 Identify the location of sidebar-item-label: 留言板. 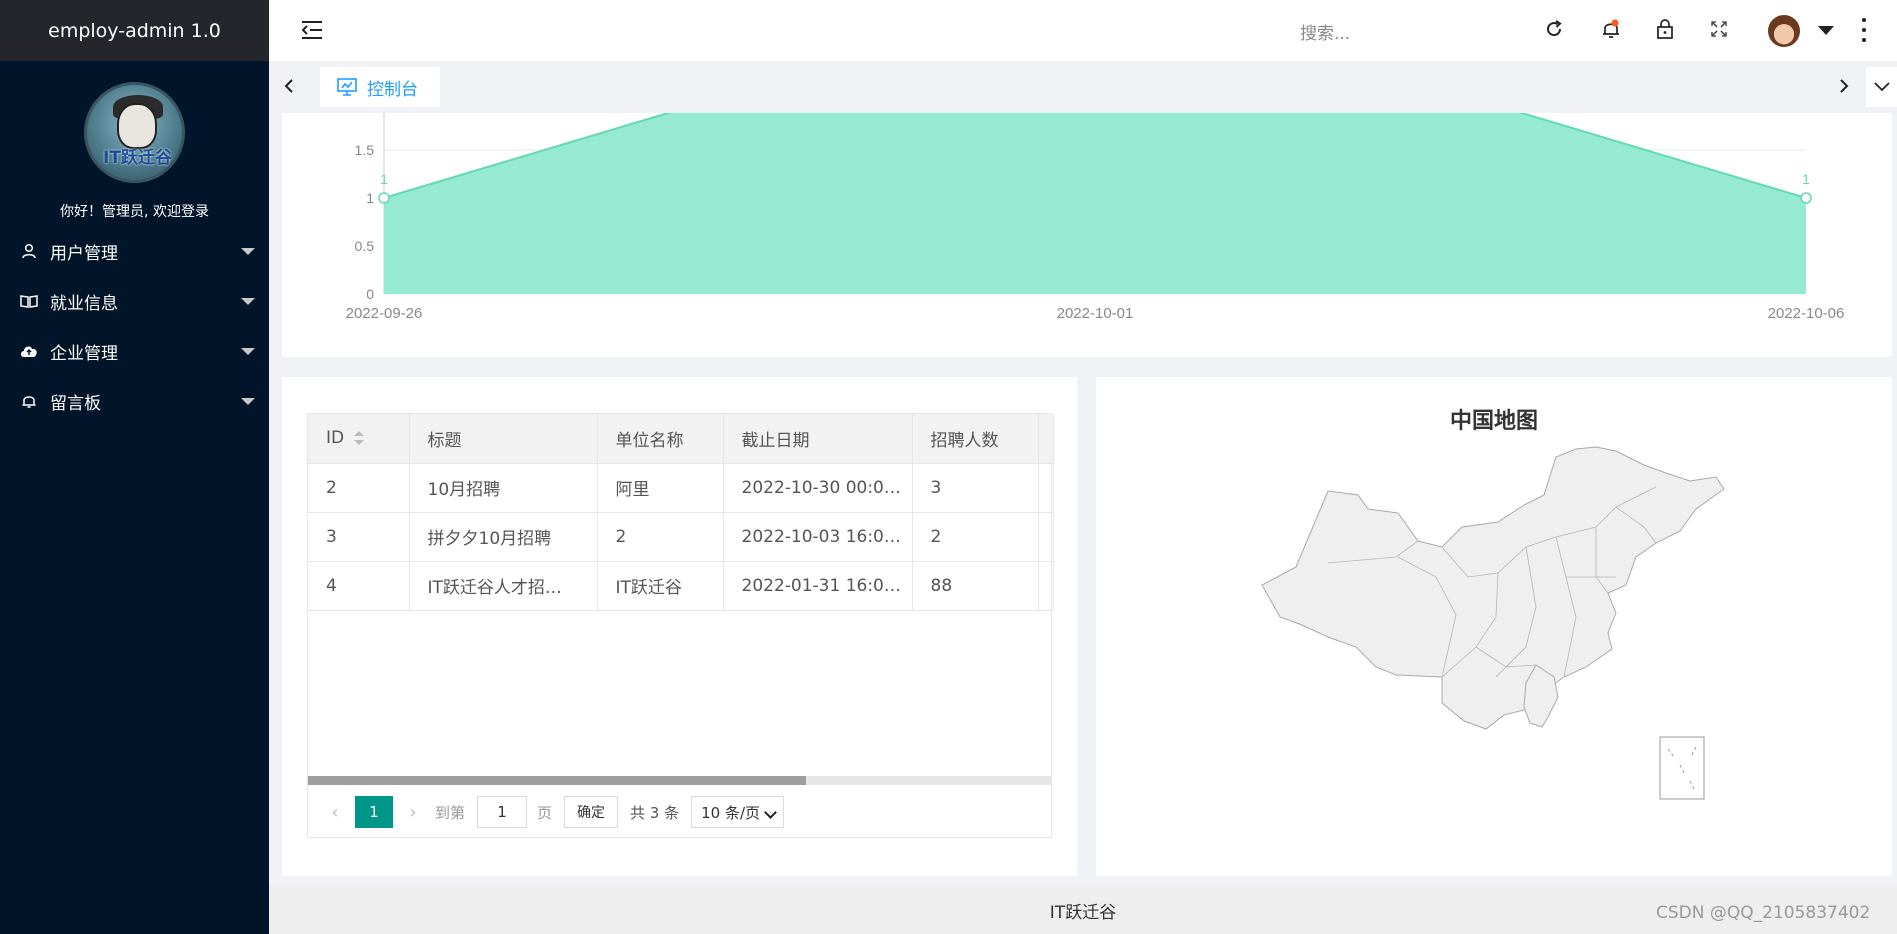
(75, 403).